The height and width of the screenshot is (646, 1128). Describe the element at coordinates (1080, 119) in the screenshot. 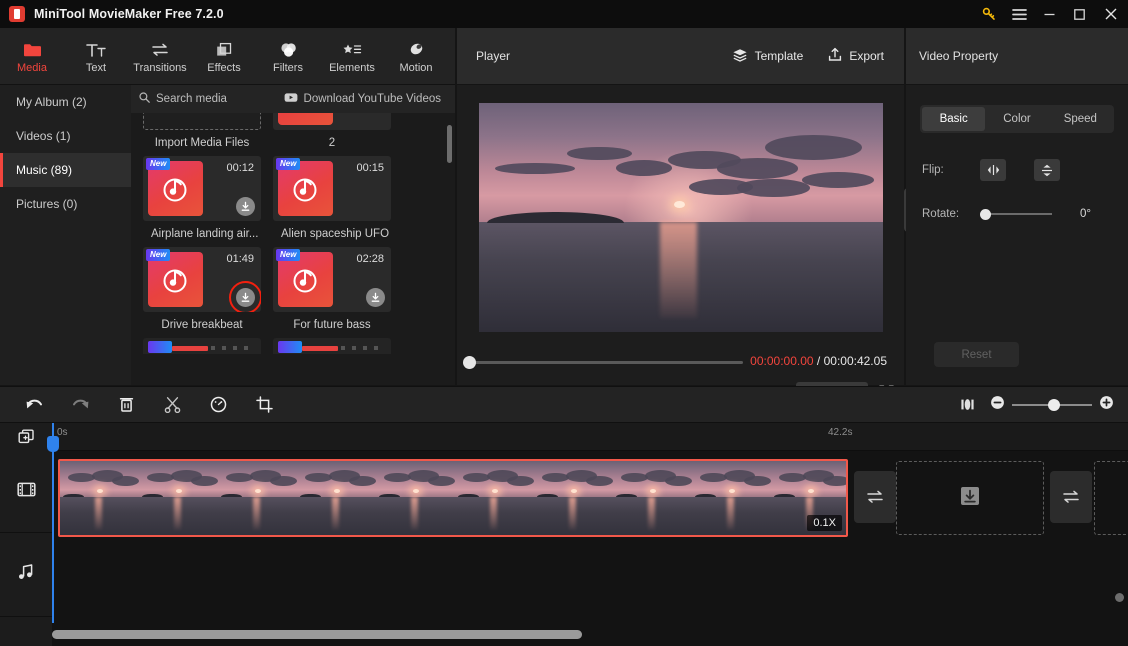

I see `tab-speed: Speed` at that location.